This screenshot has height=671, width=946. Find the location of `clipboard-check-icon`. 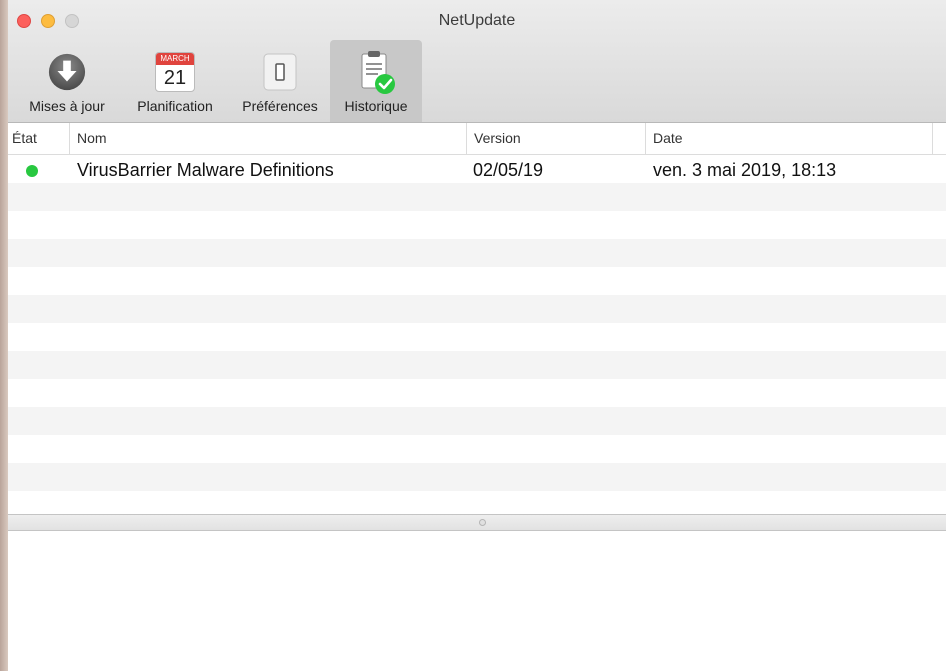

clipboard-check-icon is located at coordinates (376, 72).